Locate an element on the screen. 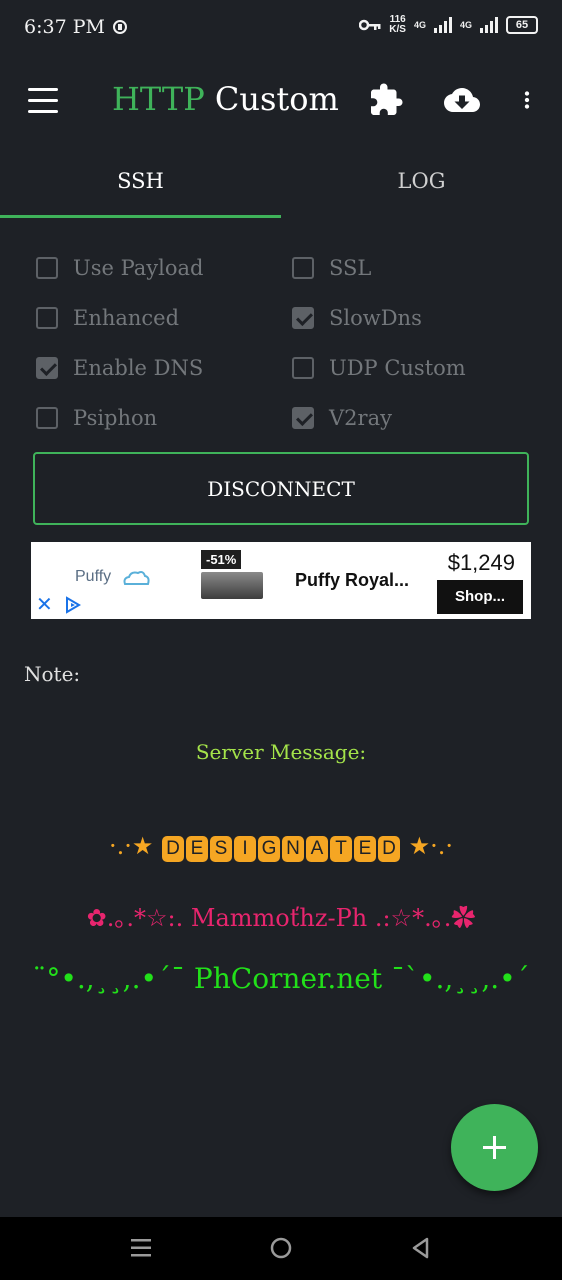  menu-icon is located at coordinates (43, 101).